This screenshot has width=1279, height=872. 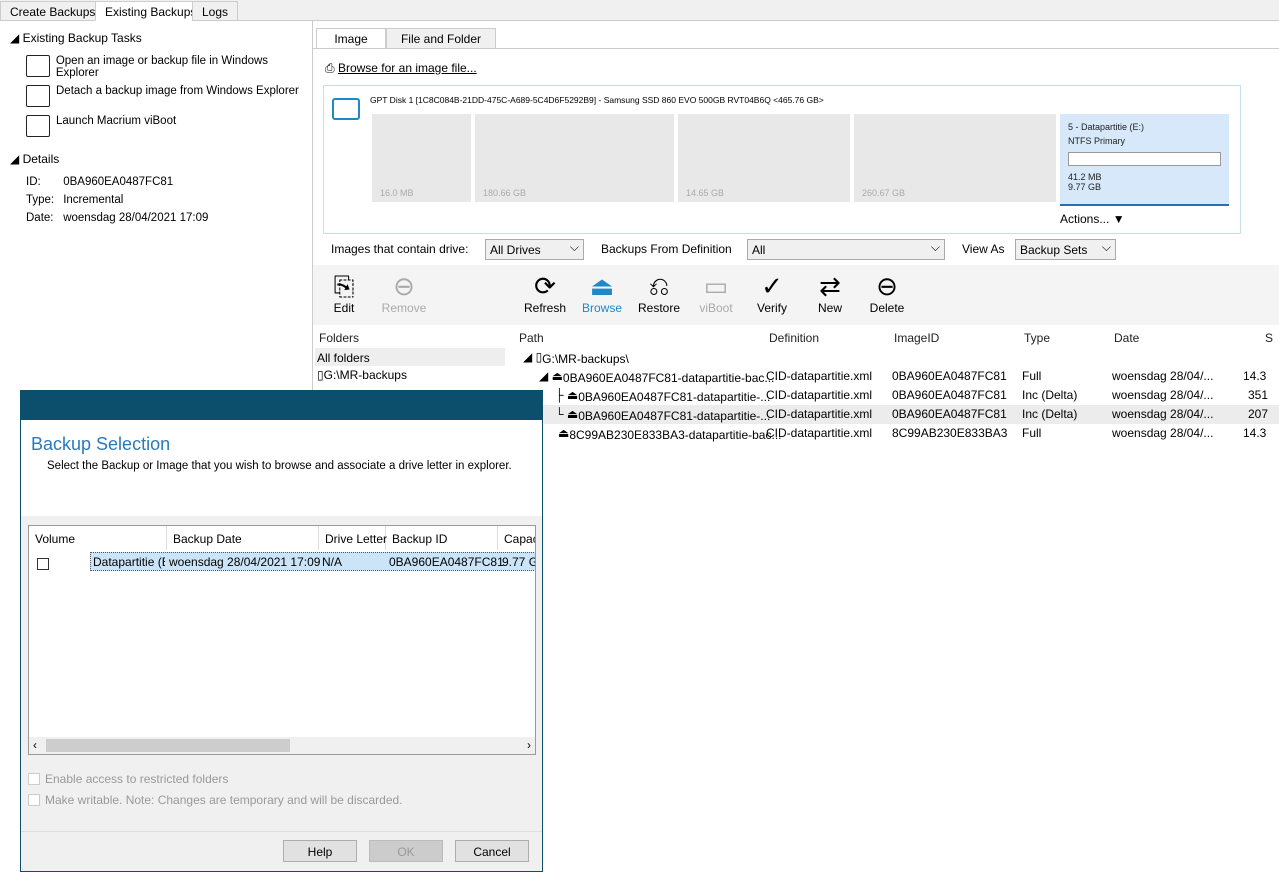 What do you see at coordinates (353, 538) in the screenshot?
I see `col-drive-letter: Drive Letter` at bounding box center [353, 538].